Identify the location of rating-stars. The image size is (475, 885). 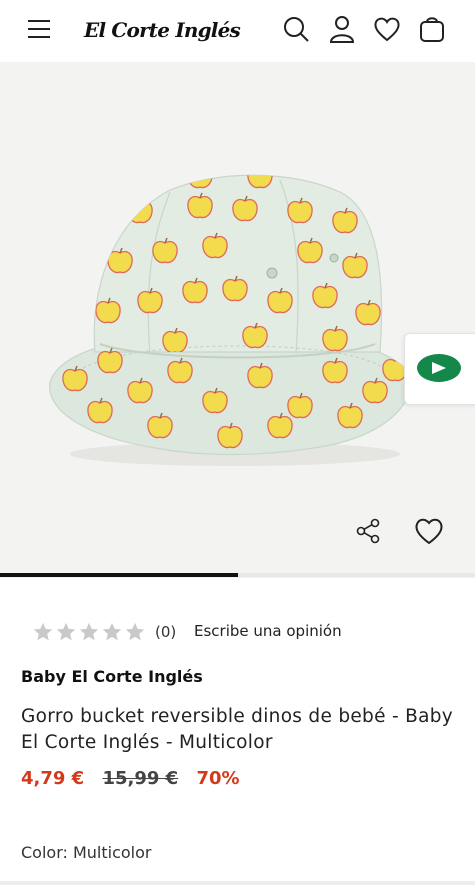
(89, 632).